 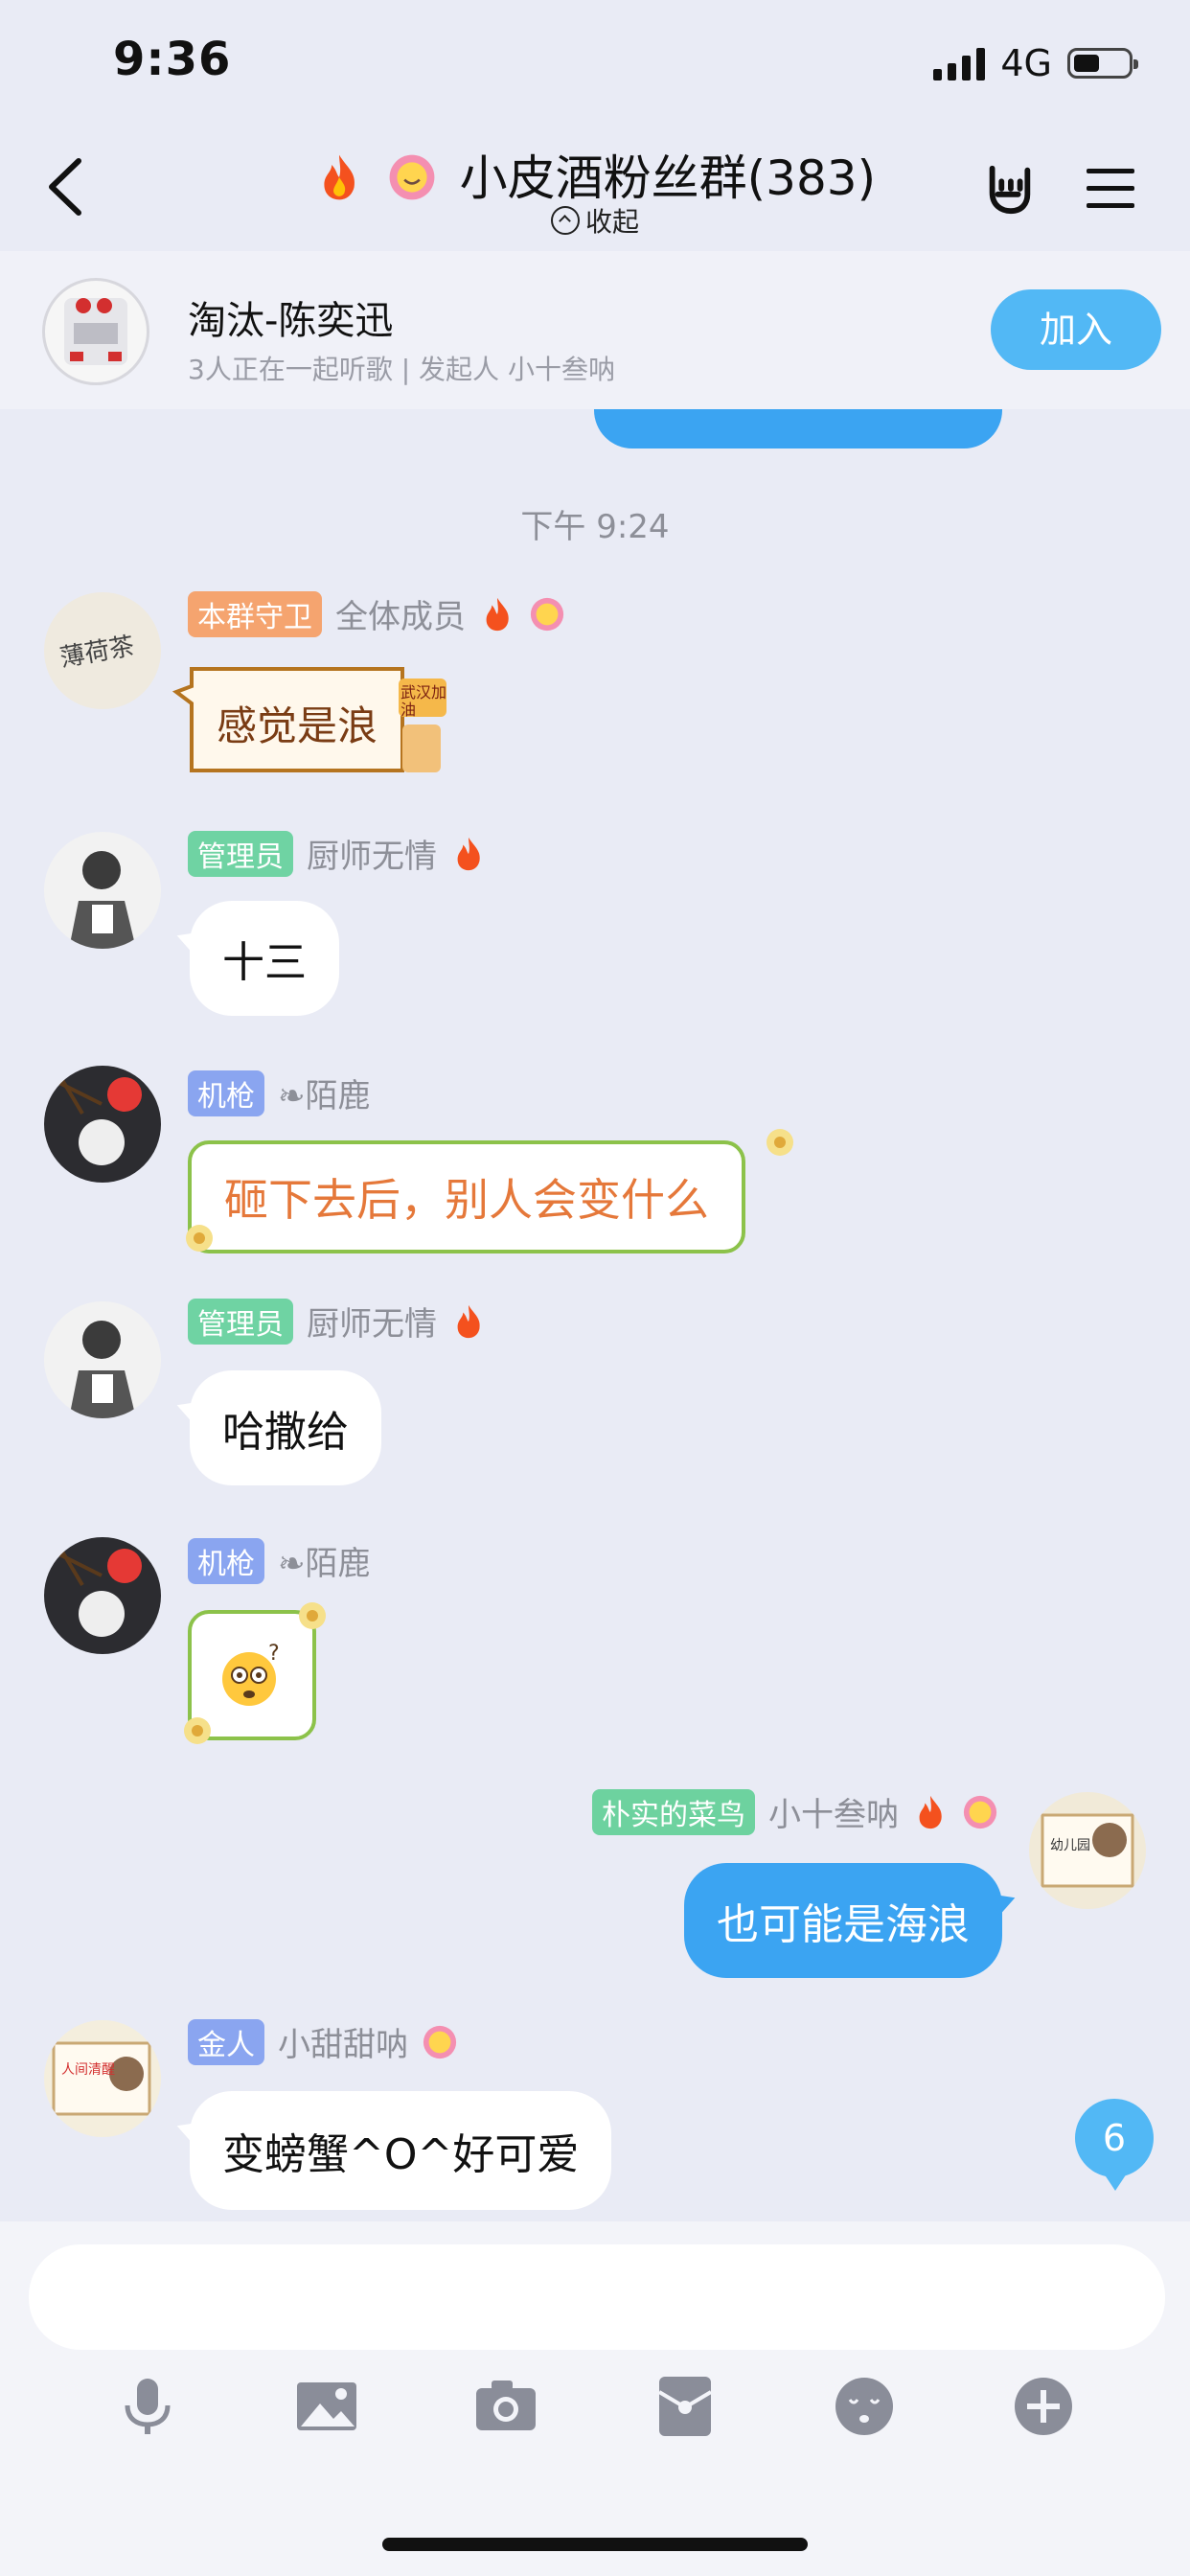 What do you see at coordinates (97, 652) in the screenshot?
I see `svg-text: 薄荷茶` at bounding box center [97, 652].